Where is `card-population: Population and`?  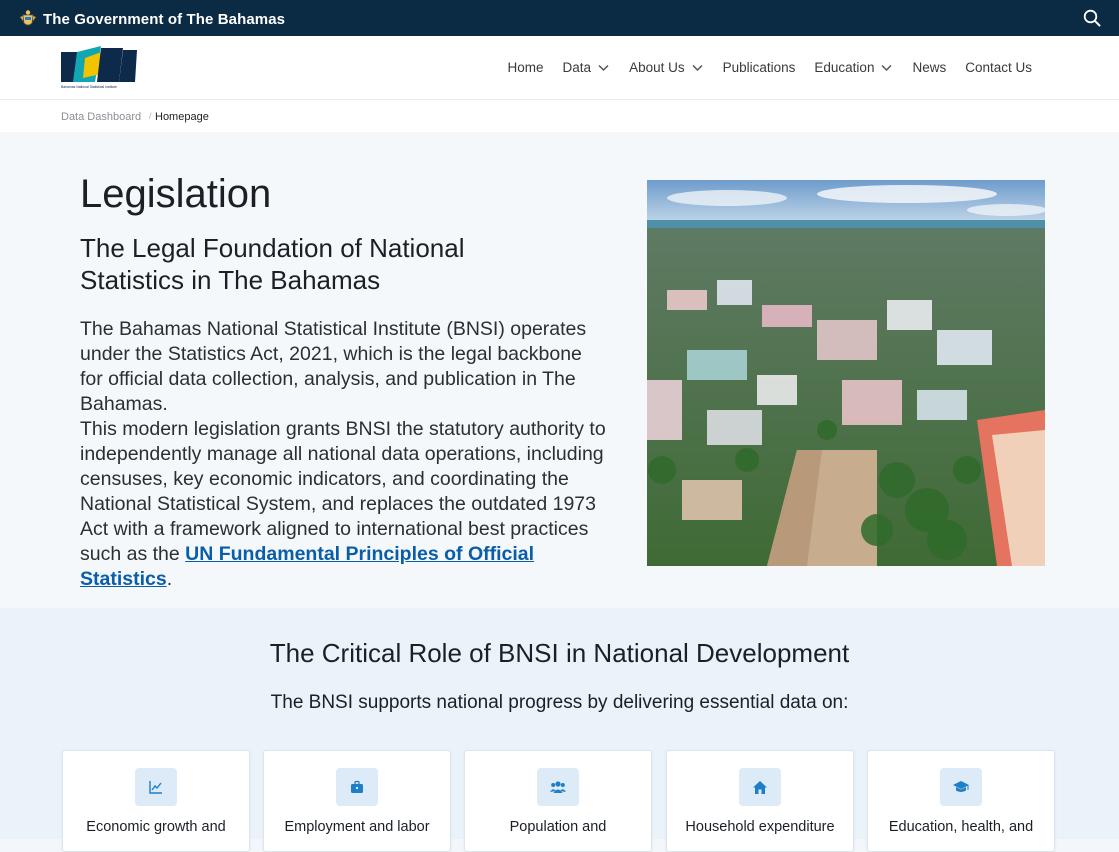 card-population: Population and is located at coordinates (558, 801).